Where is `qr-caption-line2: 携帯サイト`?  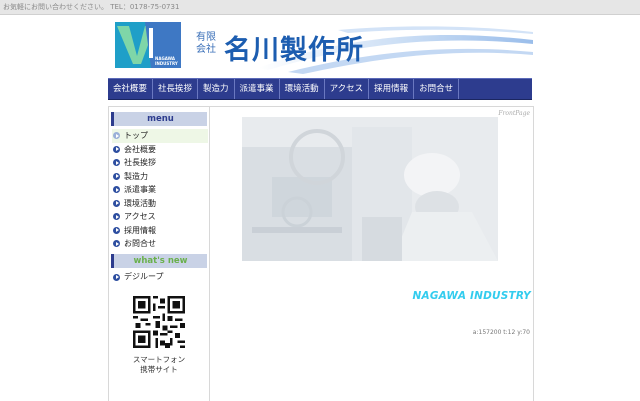 qr-caption-line2: 携帯サイト is located at coordinates (159, 369).